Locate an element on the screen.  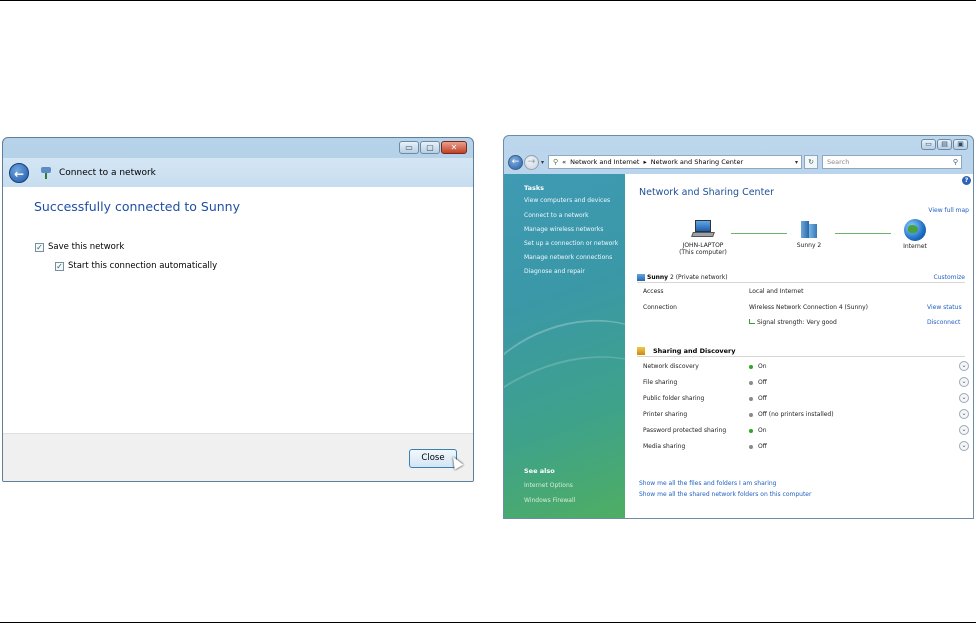
search-input: Search ⚲ is located at coordinates (892, 162).